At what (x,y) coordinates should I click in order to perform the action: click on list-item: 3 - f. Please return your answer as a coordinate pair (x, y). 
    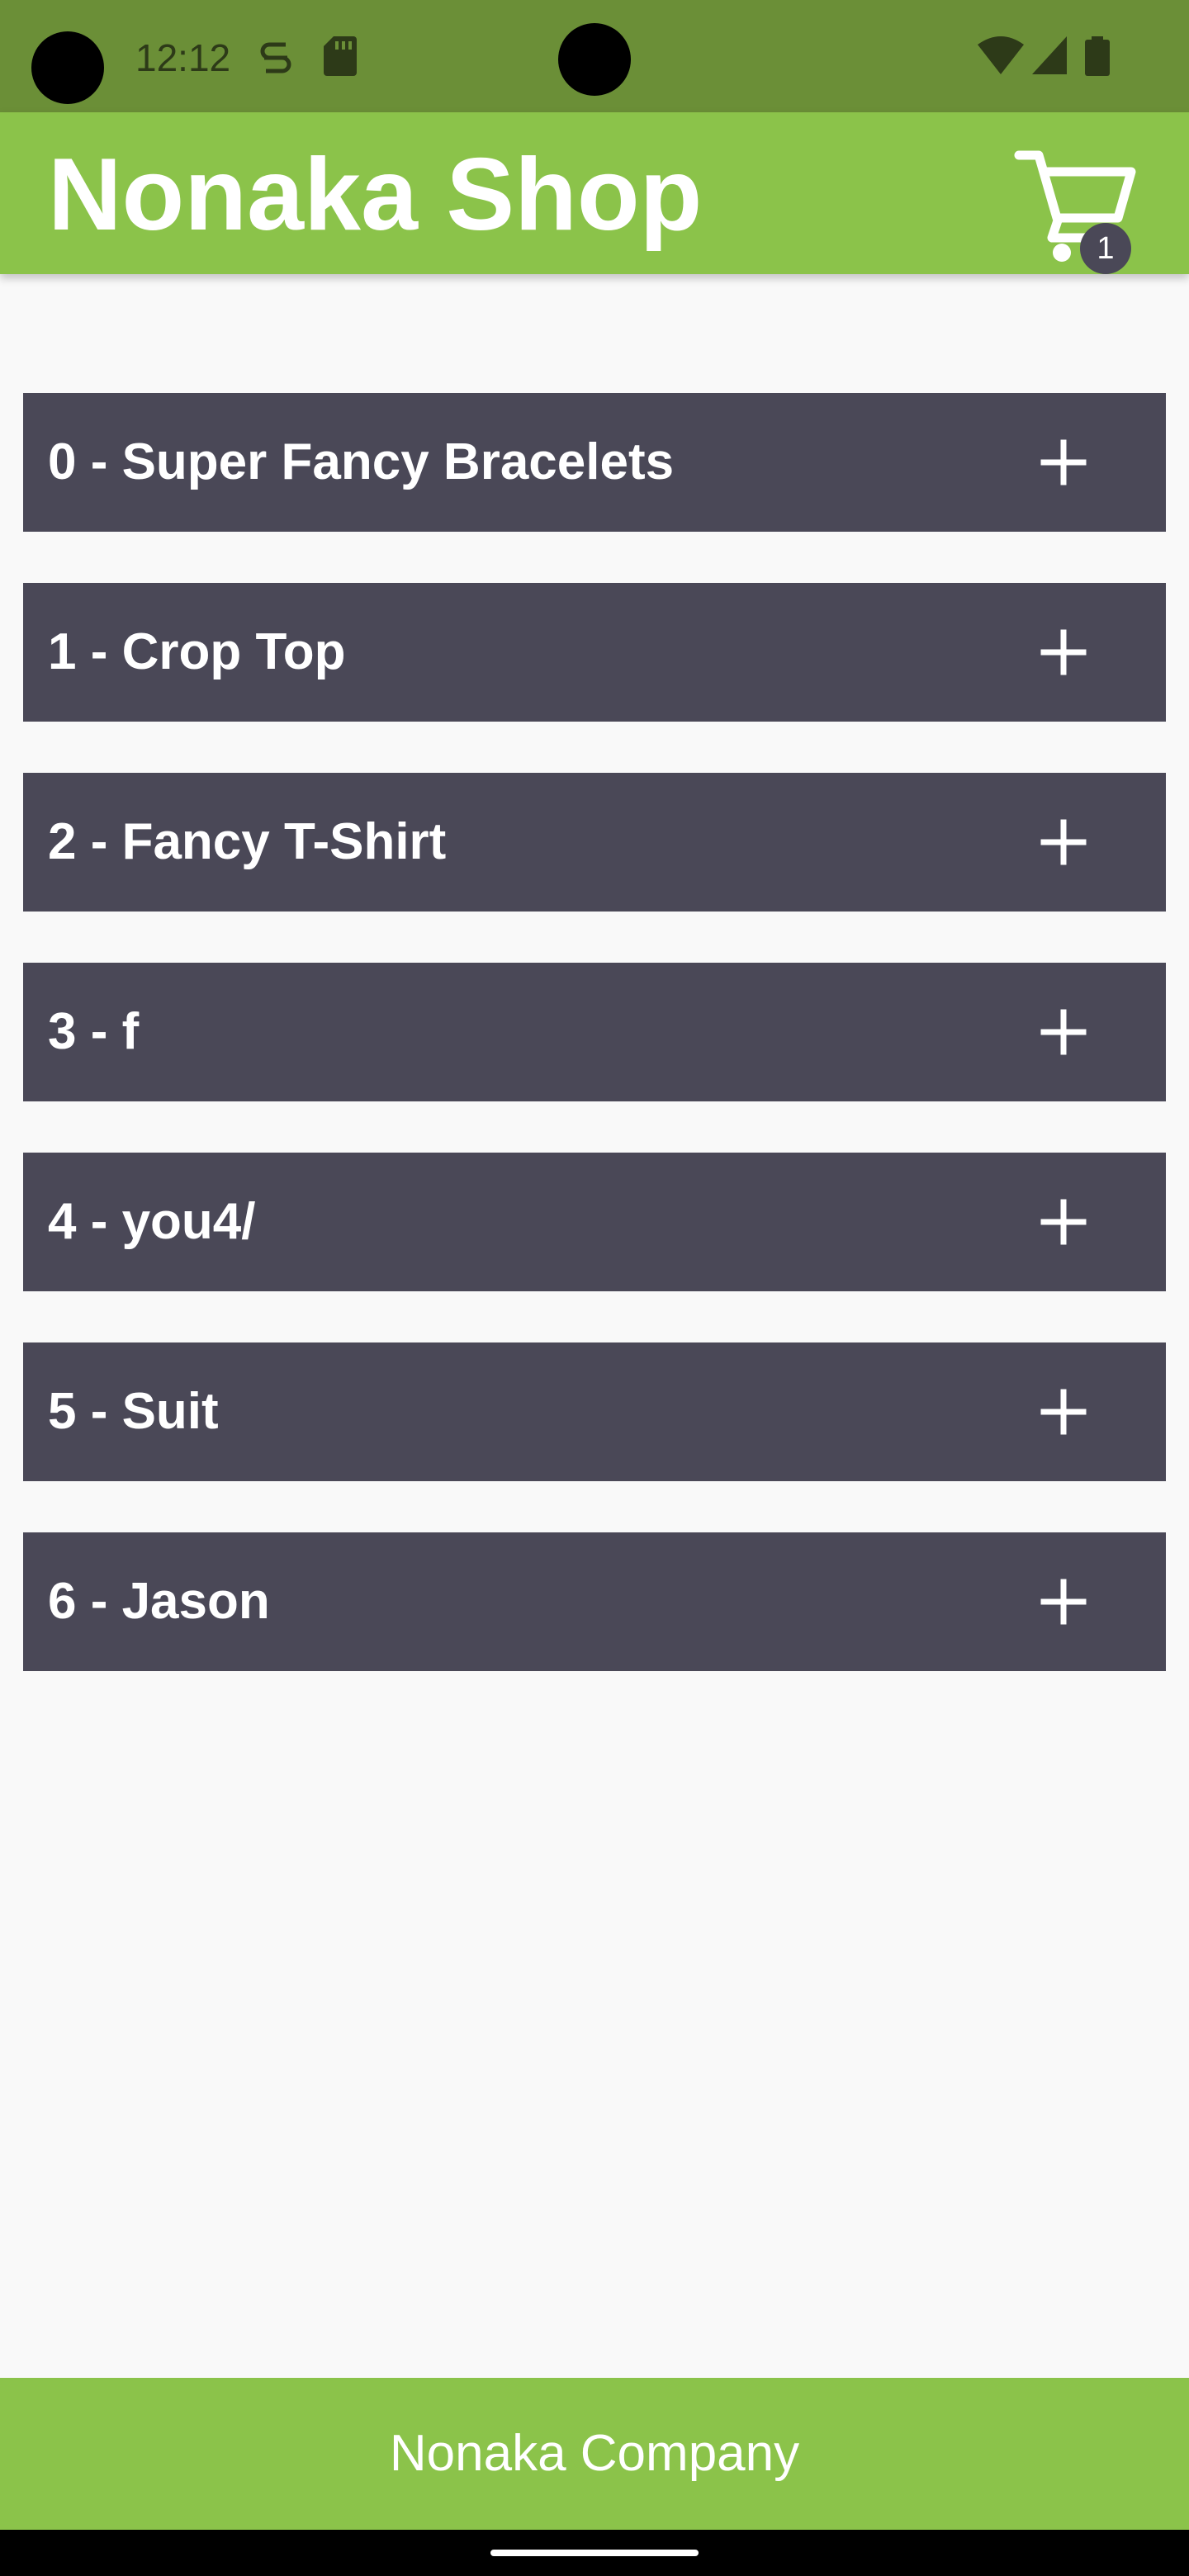
    Looking at the image, I should click on (594, 1032).